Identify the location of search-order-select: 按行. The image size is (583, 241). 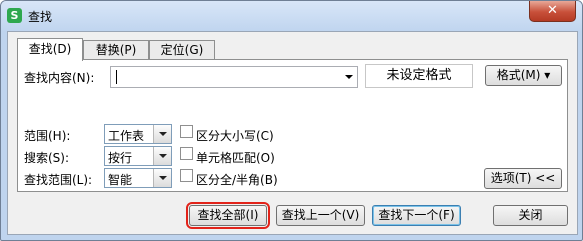
(138, 156).